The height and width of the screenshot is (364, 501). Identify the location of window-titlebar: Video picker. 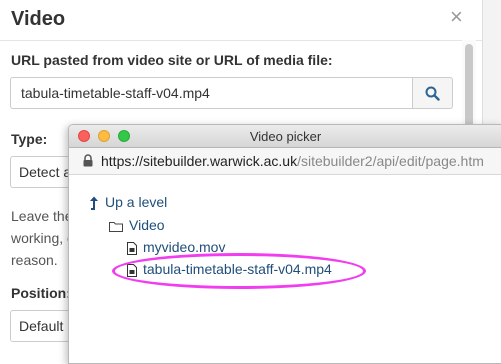
(285, 136).